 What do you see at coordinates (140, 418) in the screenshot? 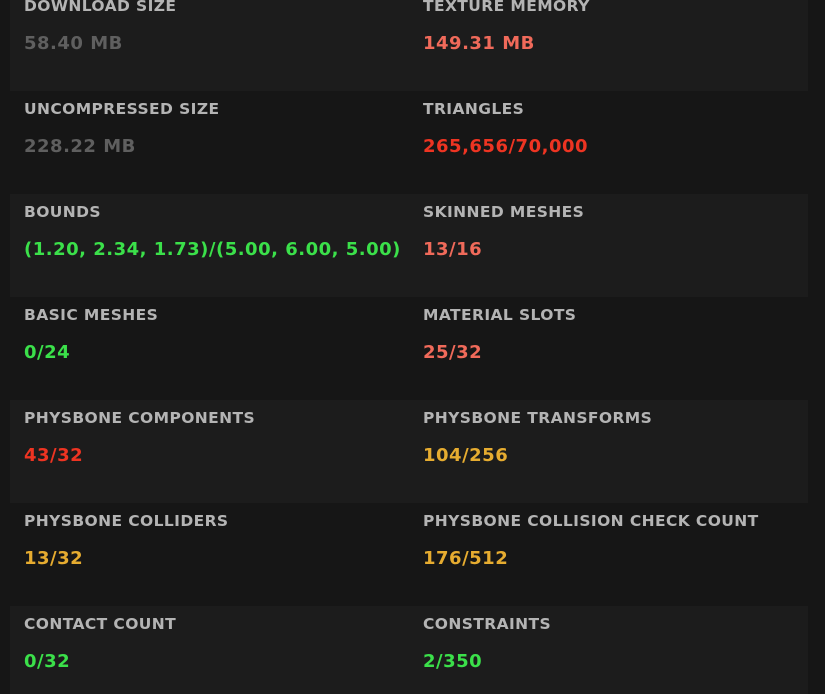
I see `stat-label: PHYSBONE COMPONENTS` at bounding box center [140, 418].